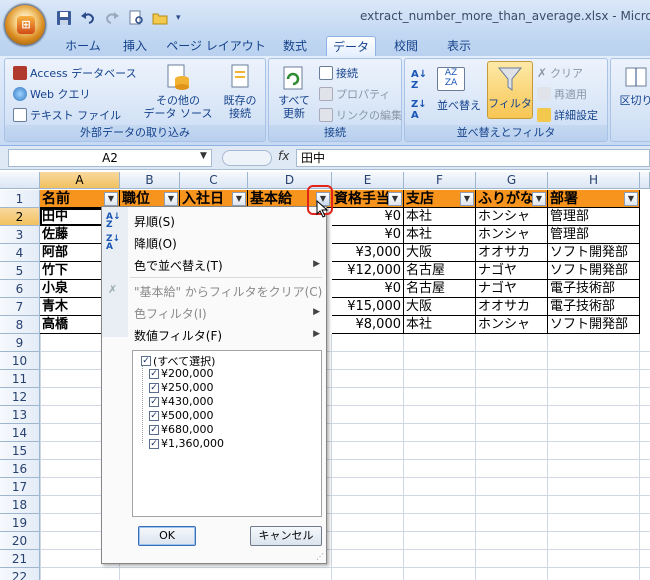 The image size is (650, 580). I want to click on row-header: 15, so click(20, 451).